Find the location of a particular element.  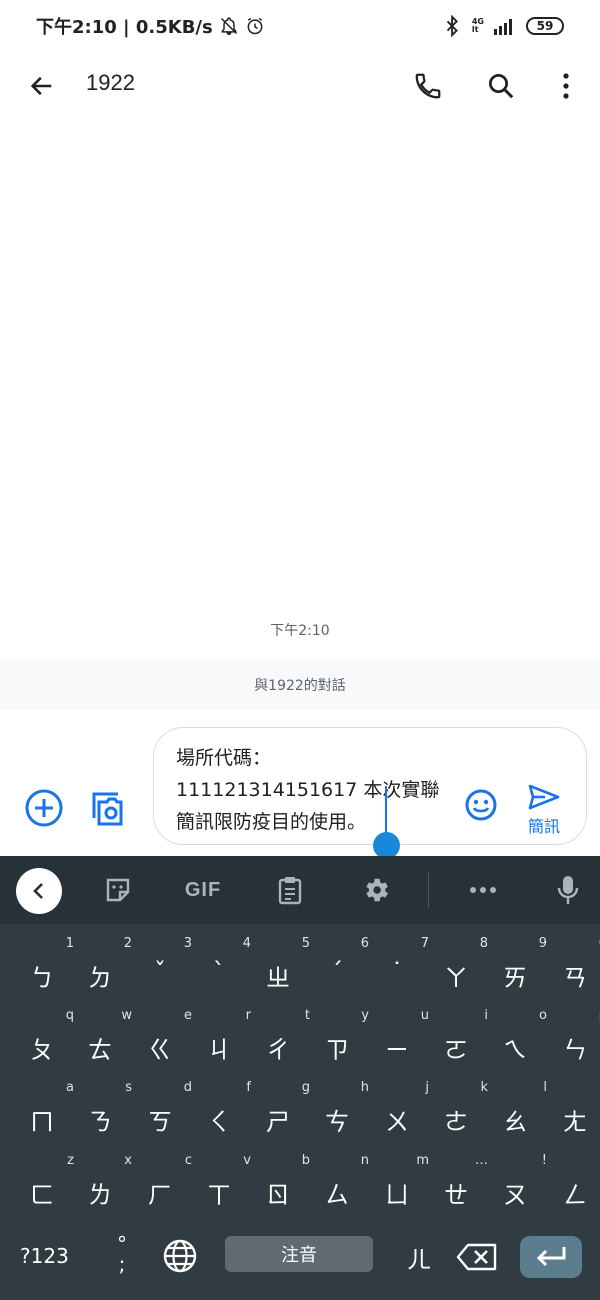

key-hint: g is located at coordinates (305, 1087).